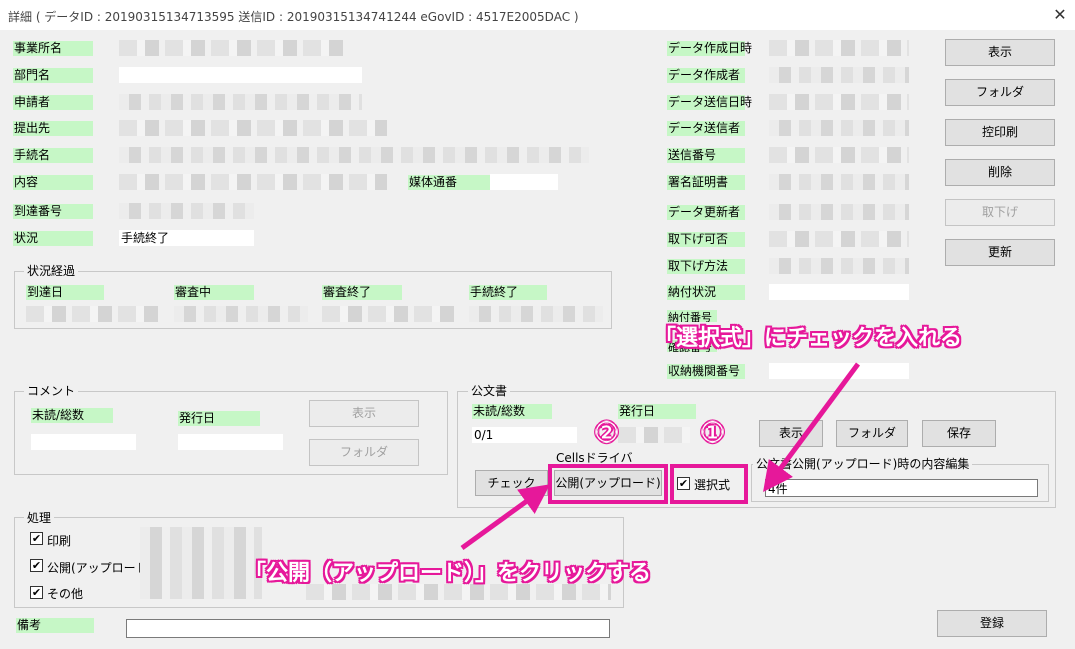  Describe the element at coordinates (812, 427) in the screenshot. I see `arrow-to-selective` at that location.